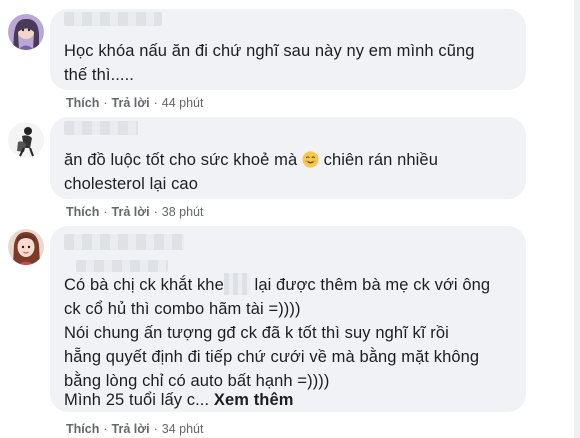 Image resolution: width=580 pixels, height=438 pixels. Describe the element at coordinates (122, 266) in the screenshot. I see `blurred-tag` at that location.